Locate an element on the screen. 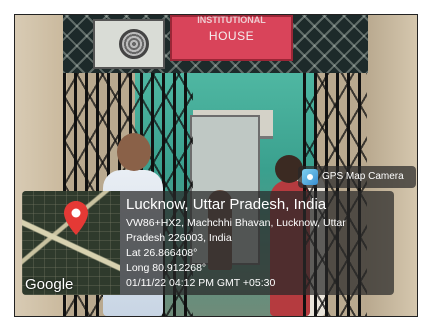 Image resolution: width=425 pixels, height=327 pixels. gps-datetime: 01/11/22 04:12 PM GMT +05:30 is located at coordinates (201, 283).